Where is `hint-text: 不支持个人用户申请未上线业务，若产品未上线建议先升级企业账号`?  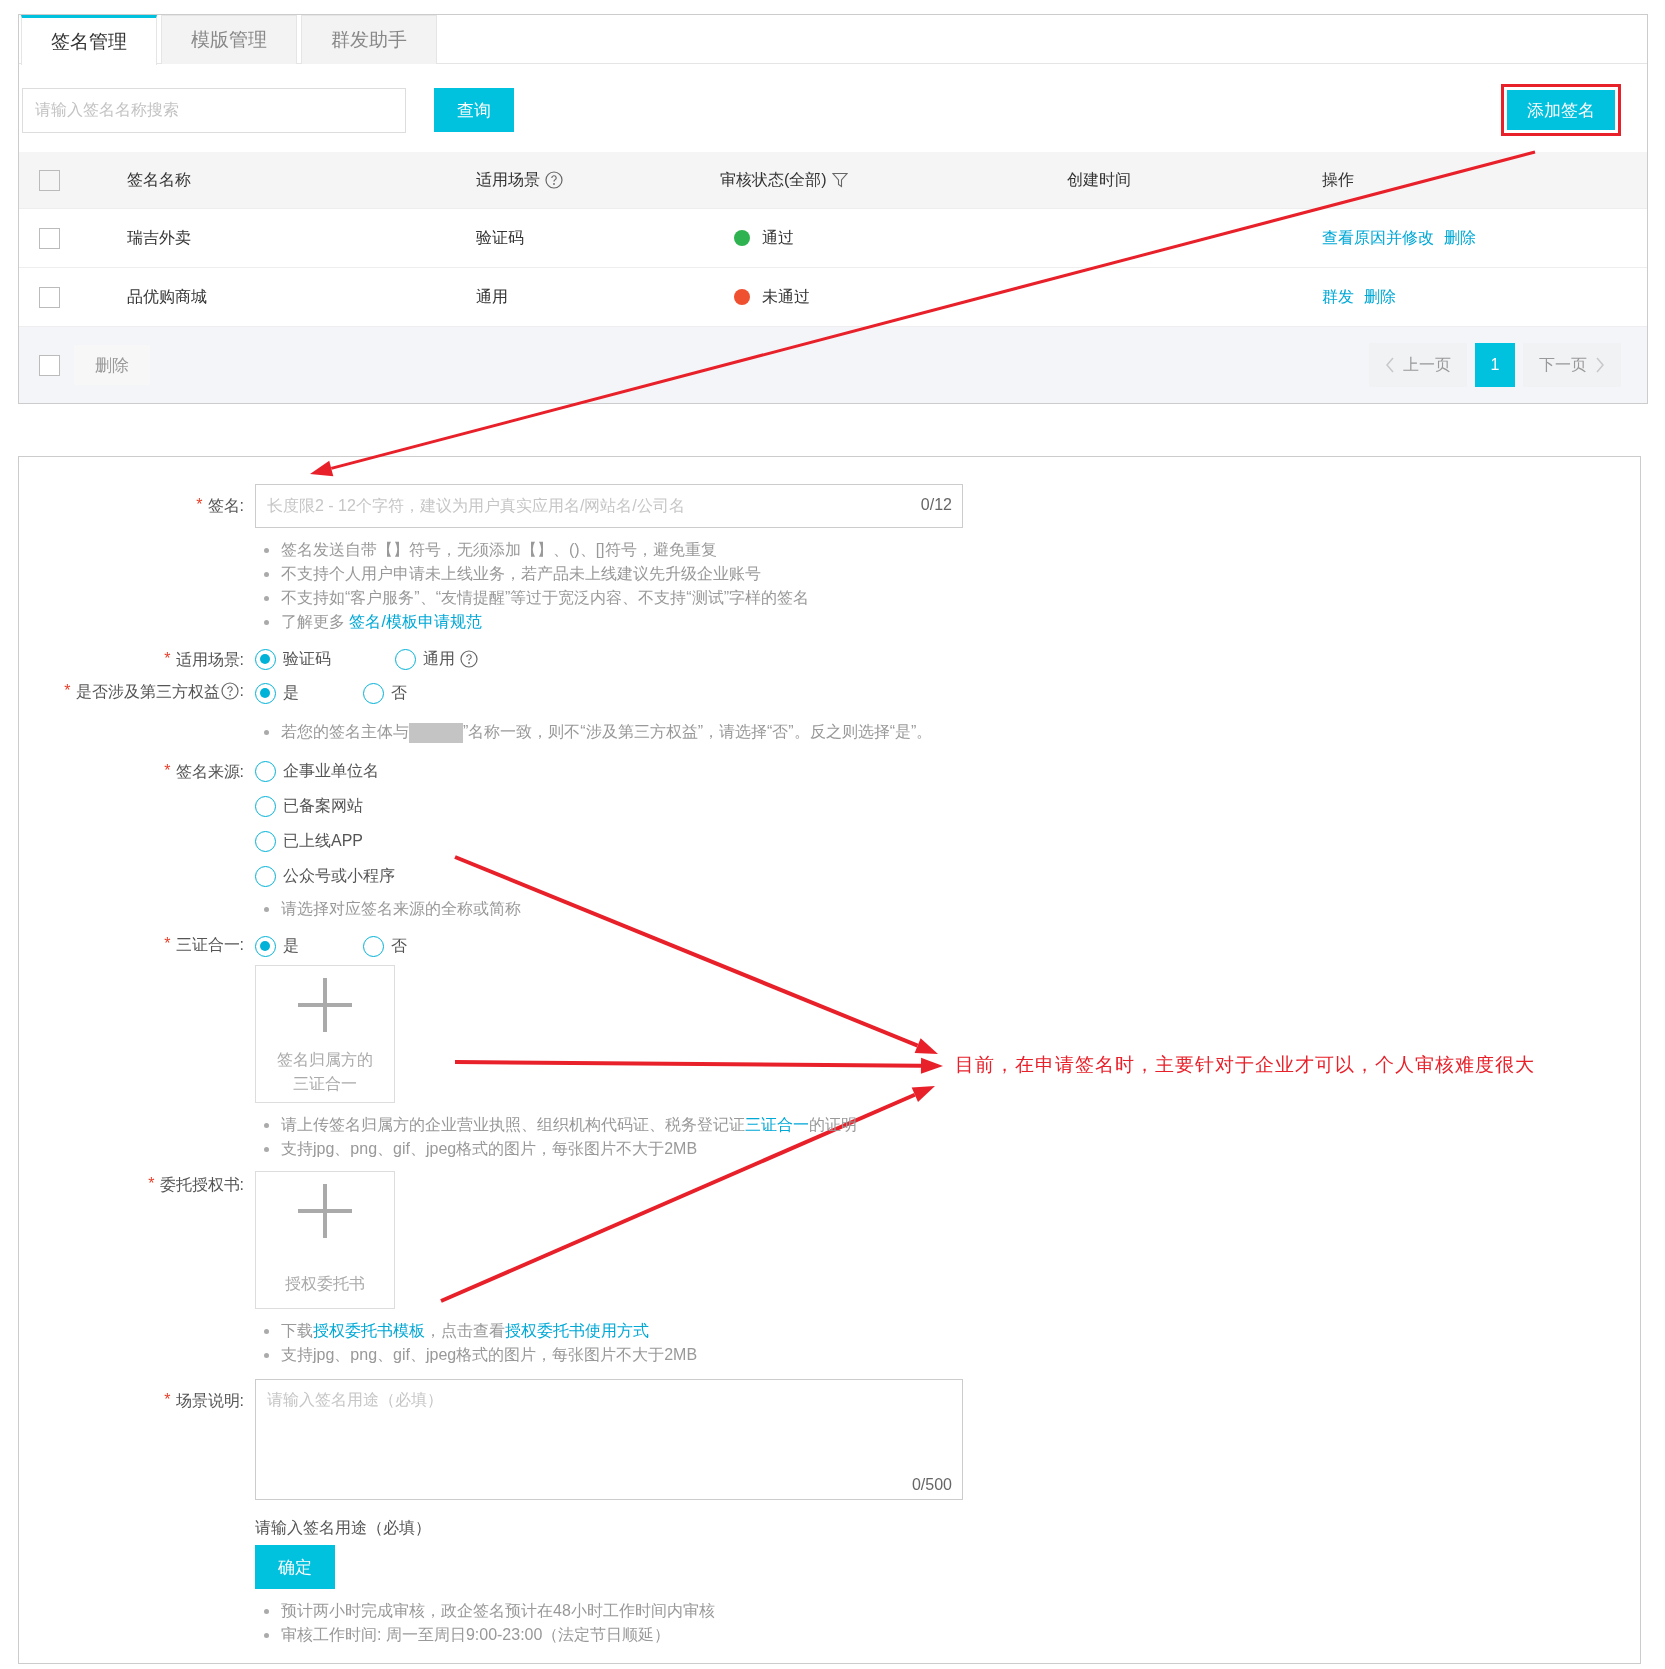 hint-text: 不支持个人用户申请未上线业务，若产品未上线建议先升级企业账号 is located at coordinates (521, 574).